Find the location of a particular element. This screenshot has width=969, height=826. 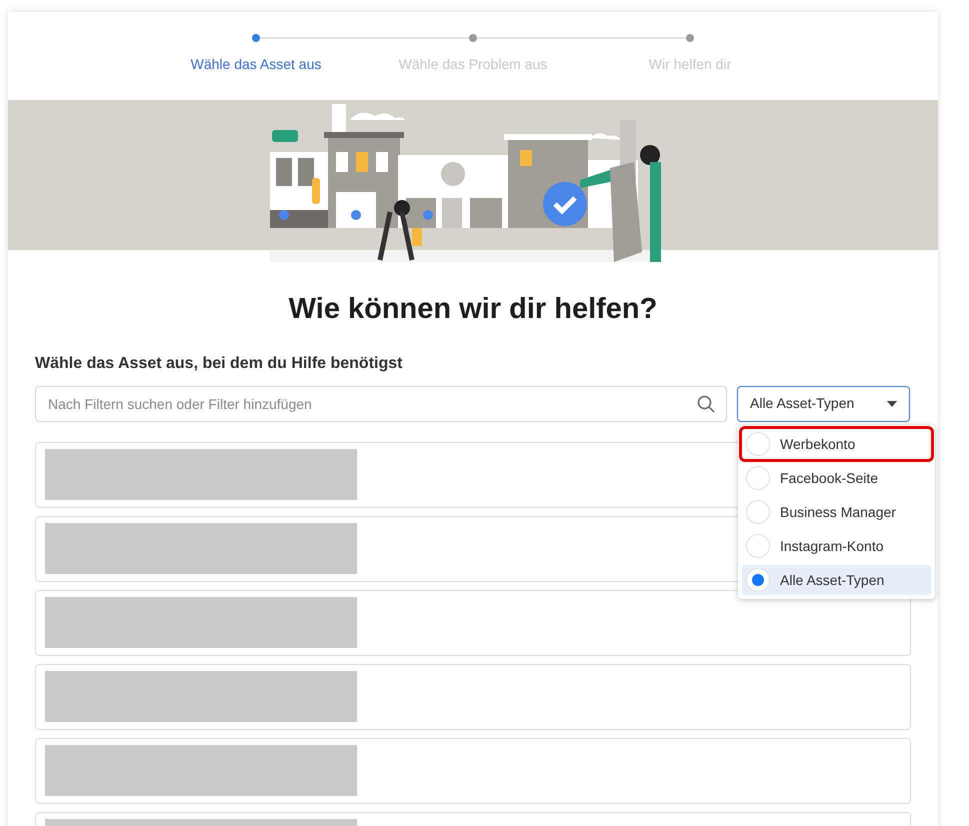

step-label: Wähle das Asset aus is located at coordinates (256, 64).